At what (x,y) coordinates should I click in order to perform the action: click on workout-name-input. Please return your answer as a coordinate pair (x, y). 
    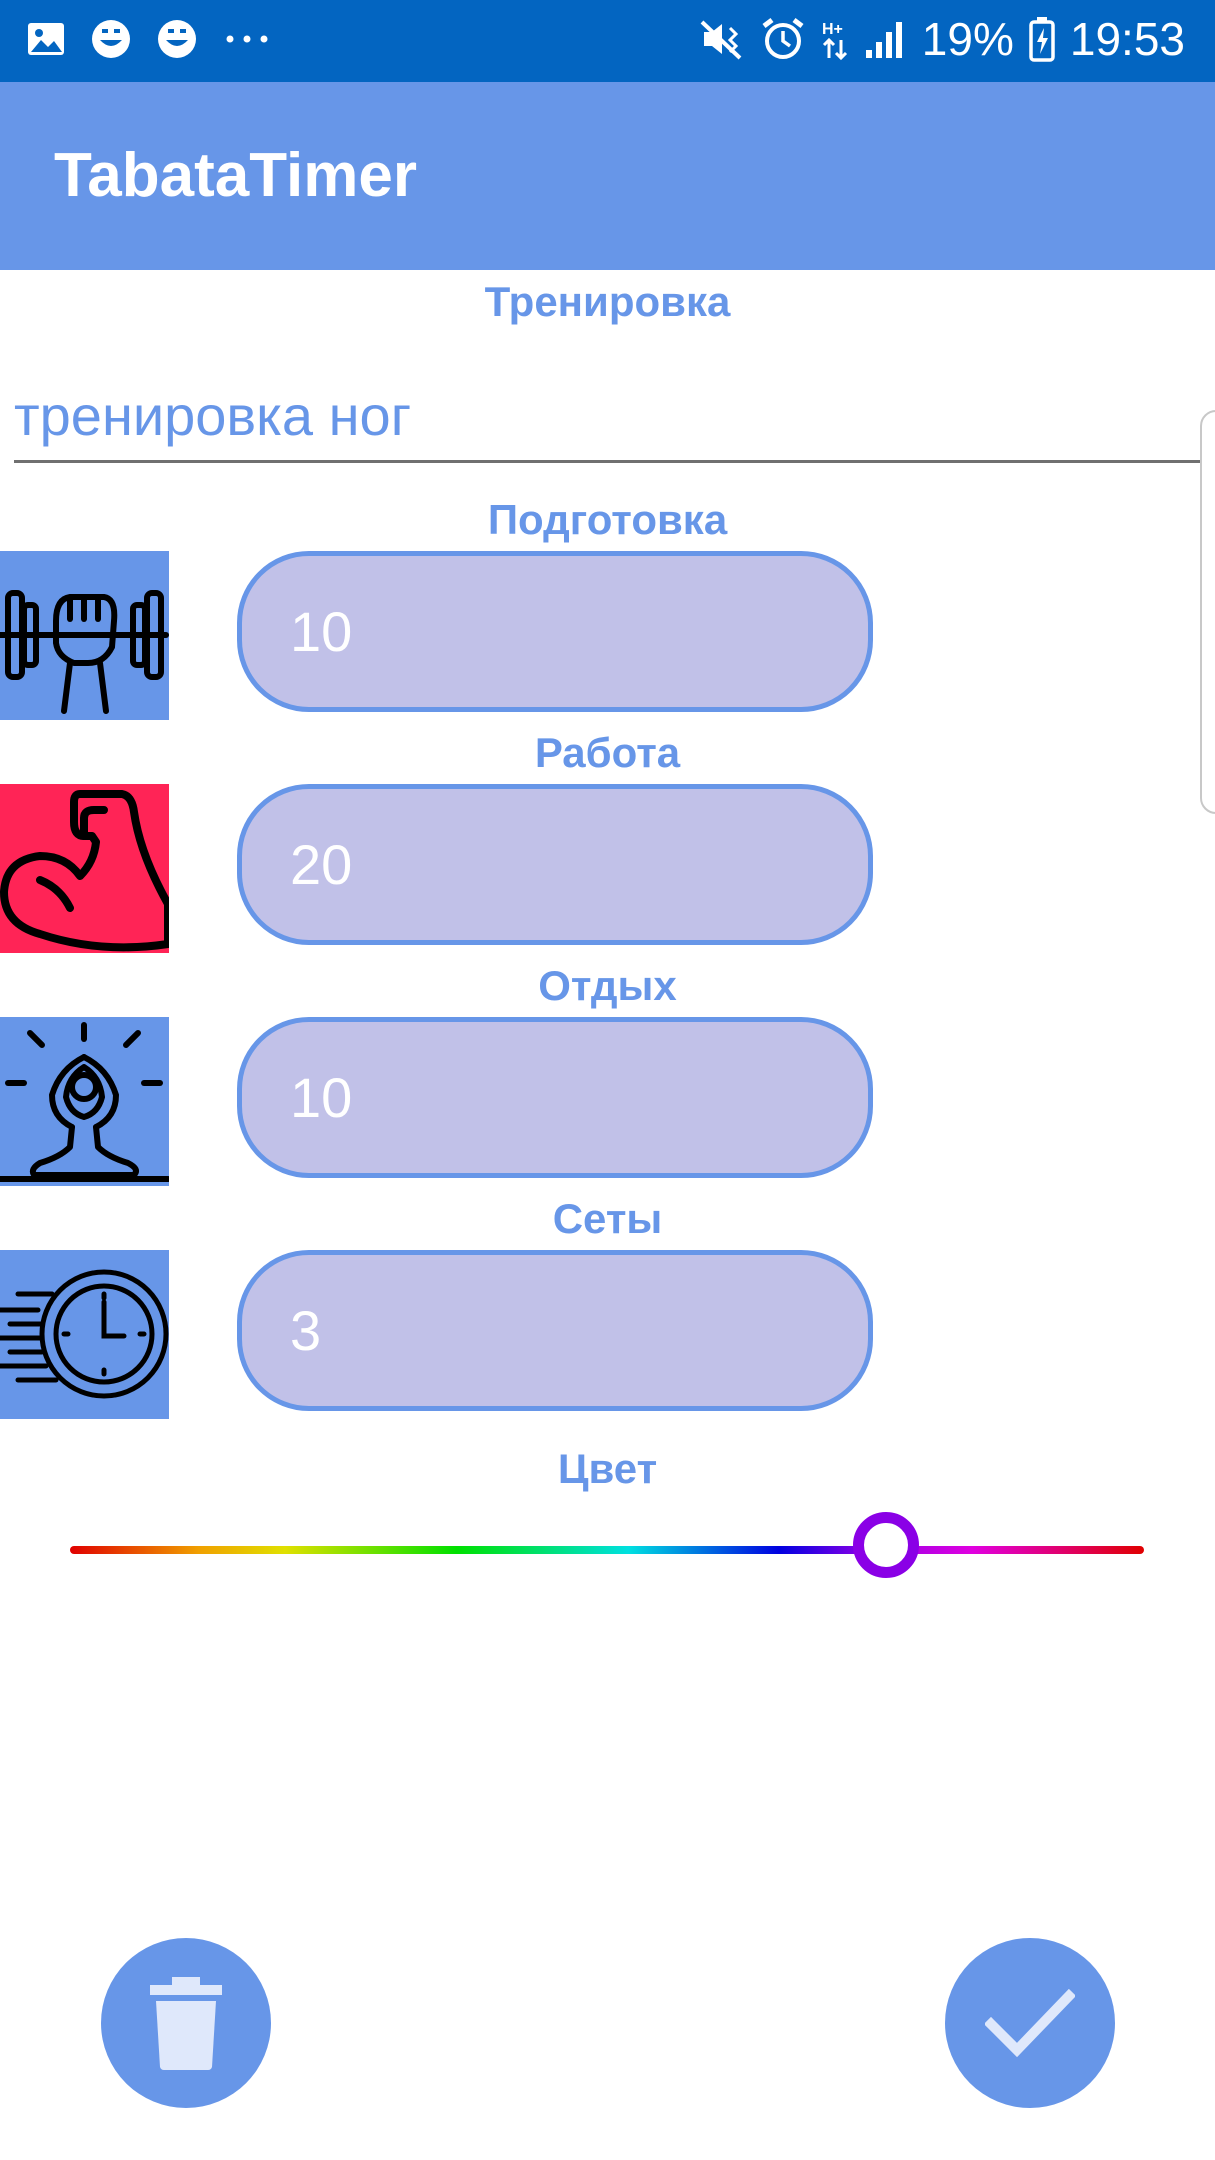
    Looking at the image, I should click on (607, 416).